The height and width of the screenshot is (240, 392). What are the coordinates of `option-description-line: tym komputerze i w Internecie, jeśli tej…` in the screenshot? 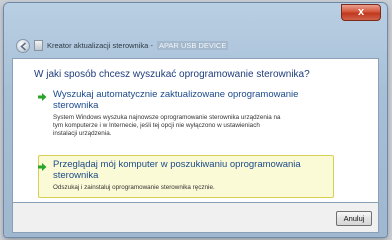 It's located at (156, 125).